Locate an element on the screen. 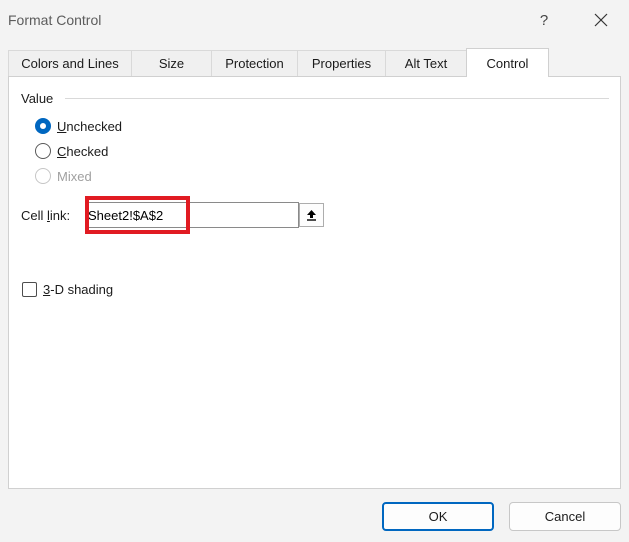 The height and width of the screenshot is (542, 629). help-button: ? is located at coordinates (544, 20).